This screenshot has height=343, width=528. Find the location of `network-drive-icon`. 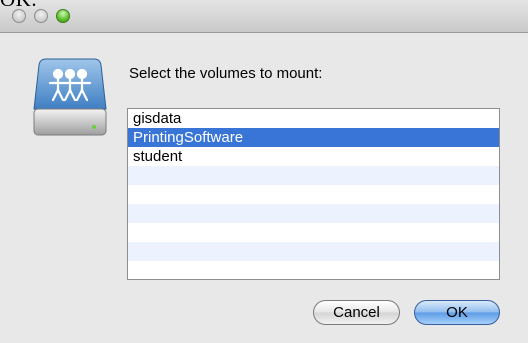

network-drive-icon is located at coordinates (70, 98).